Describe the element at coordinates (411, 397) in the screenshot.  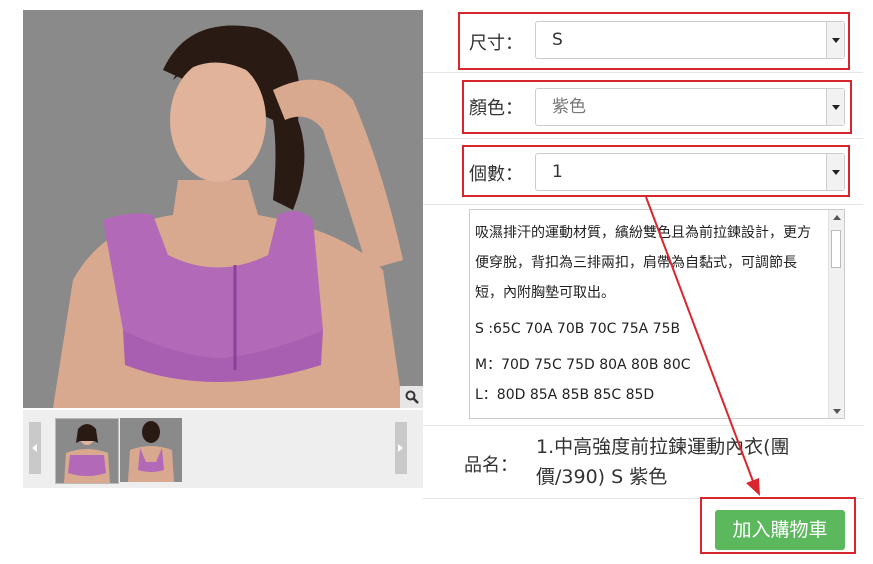
I see `zoom-icon` at that location.